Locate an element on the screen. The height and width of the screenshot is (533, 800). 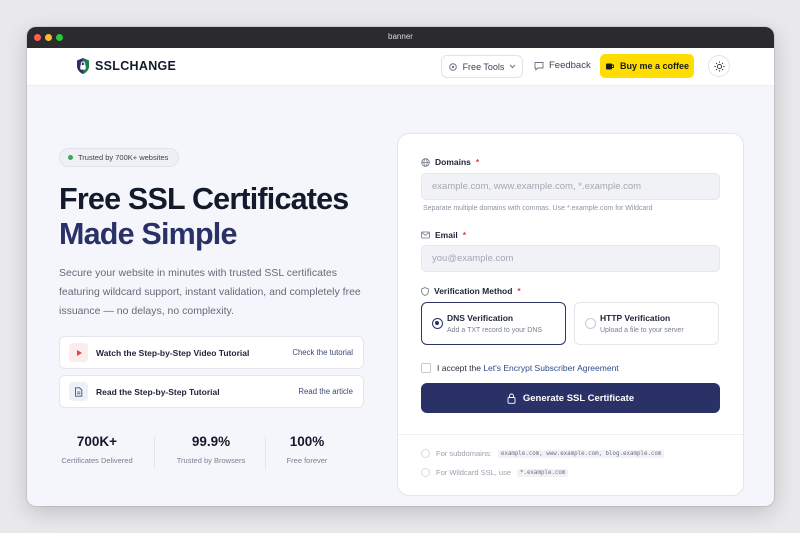
shield-icon is located at coordinates (425, 291).